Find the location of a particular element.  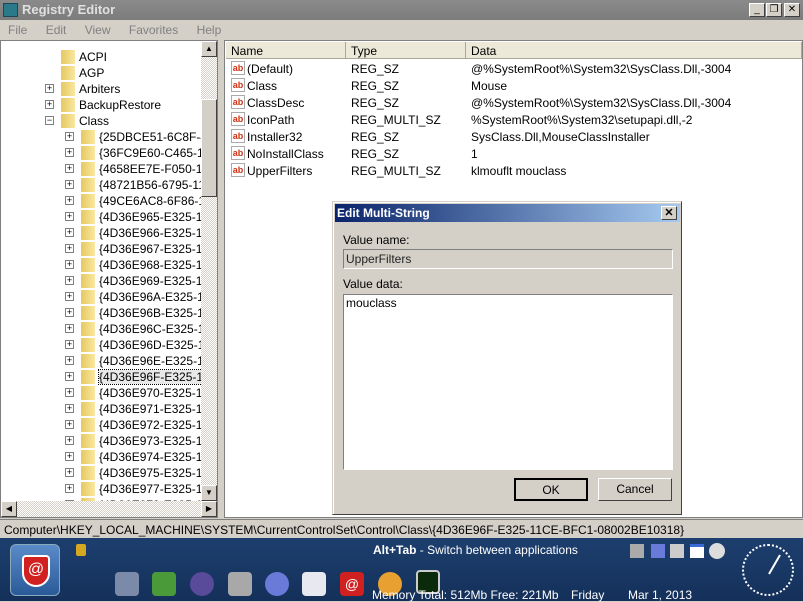

expand-toggle-icon: − is located at coordinates (49, 120).